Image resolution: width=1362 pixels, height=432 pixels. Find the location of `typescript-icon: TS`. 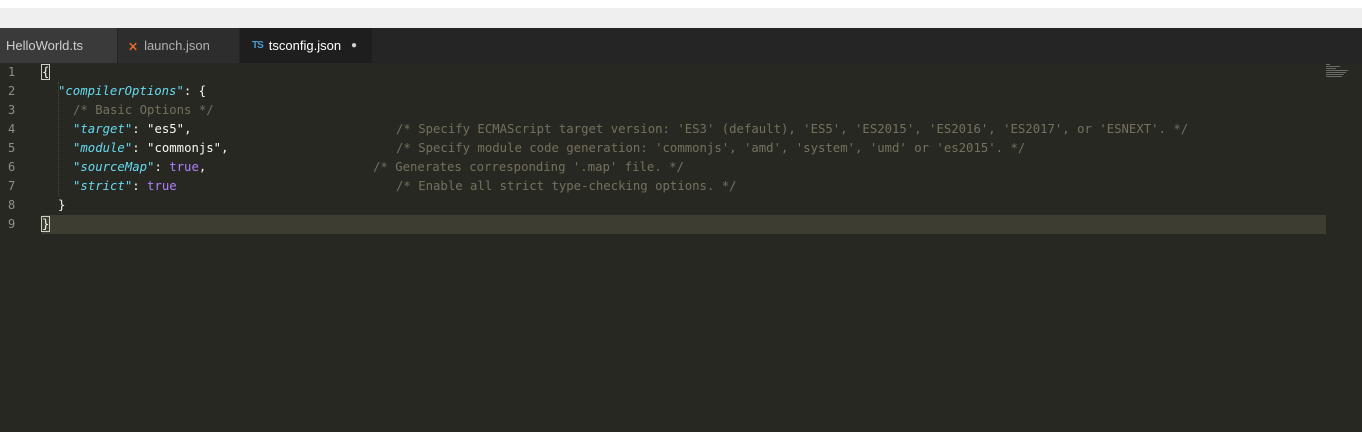

typescript-icon: TS is located at coordinates (258, 45).